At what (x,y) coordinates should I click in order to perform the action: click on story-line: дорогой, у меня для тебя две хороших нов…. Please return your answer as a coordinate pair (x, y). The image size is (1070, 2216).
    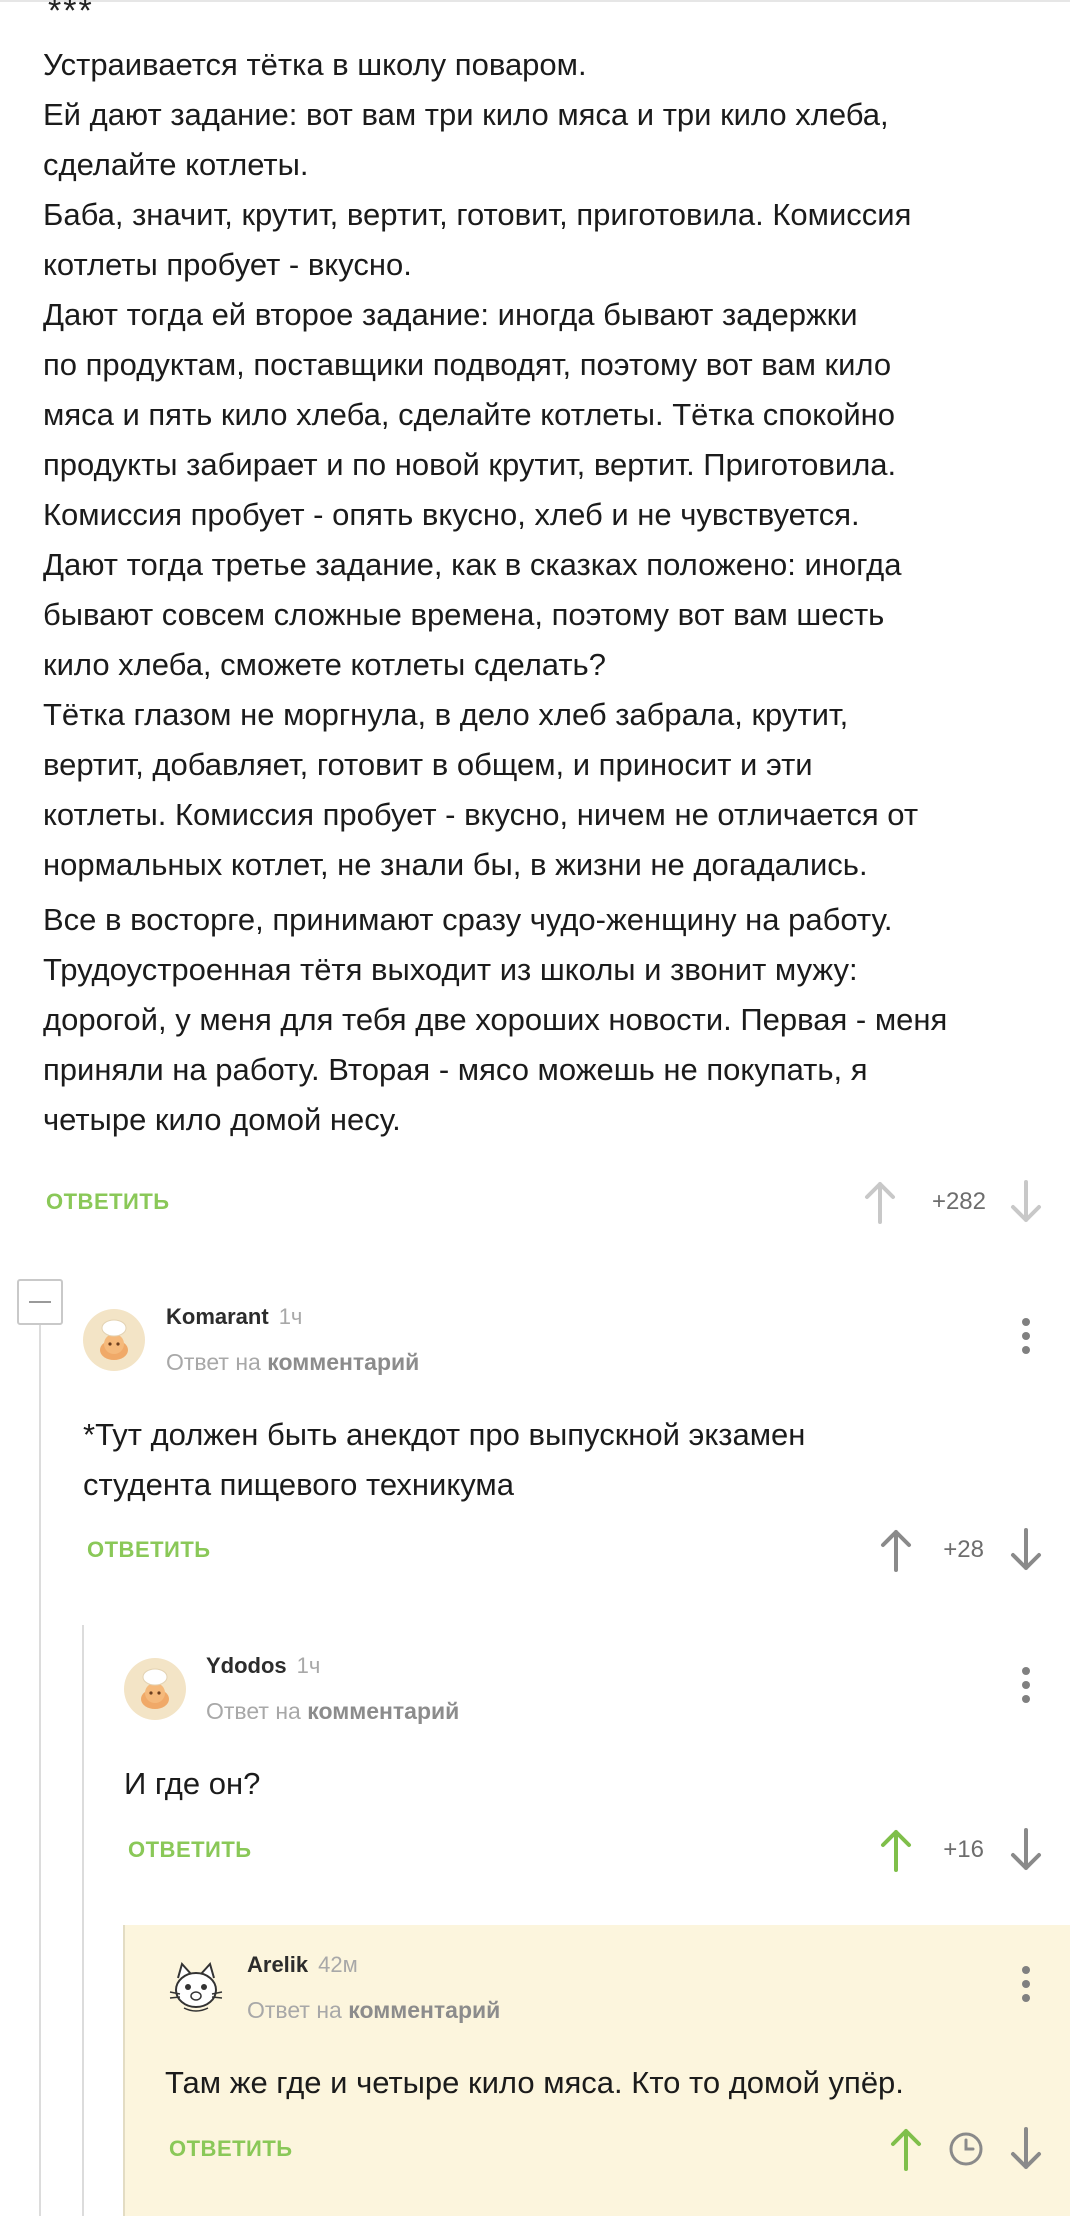
    Looking at the image, I should click on (495, 1019).